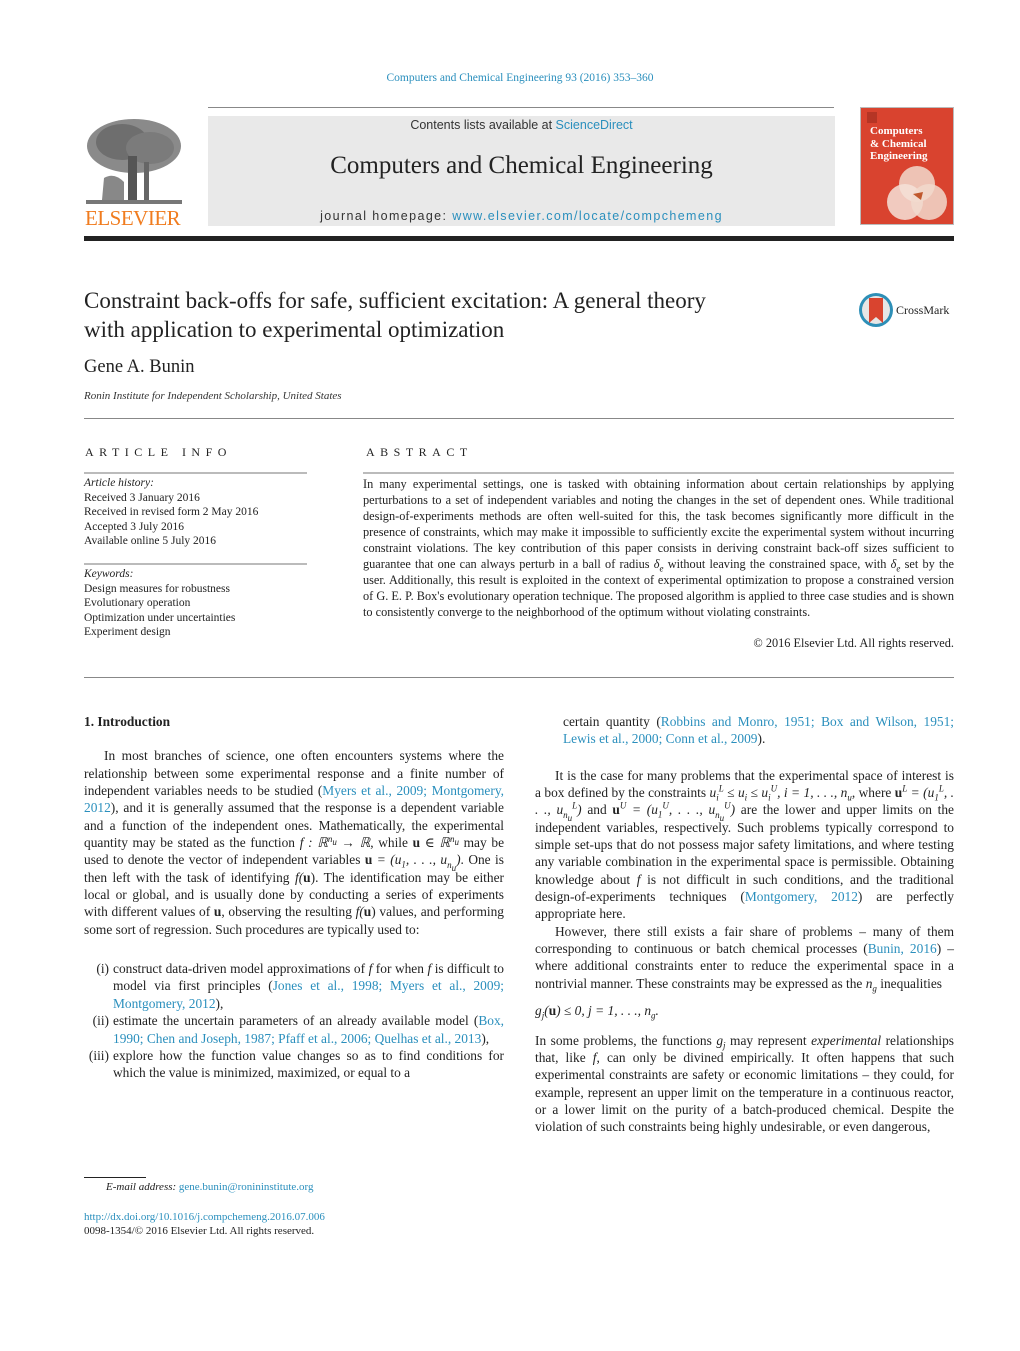 This screenshot has width=1020, height=1351. I want to click on list-number: (ii), so click(100, 1021).